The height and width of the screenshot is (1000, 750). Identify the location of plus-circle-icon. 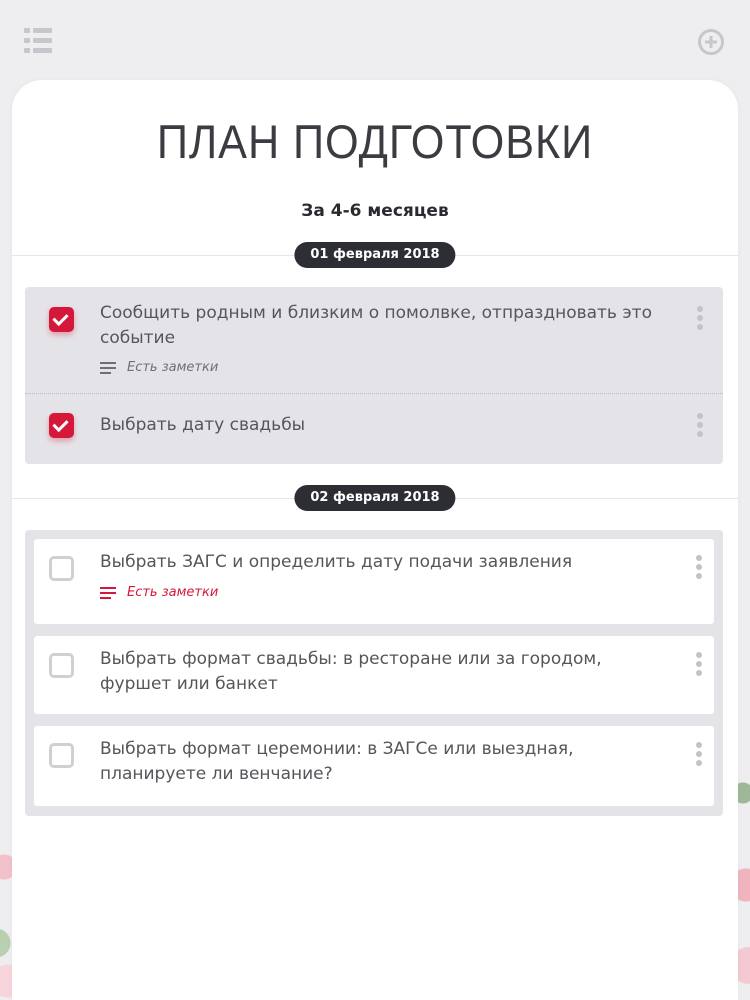
(711, 42).